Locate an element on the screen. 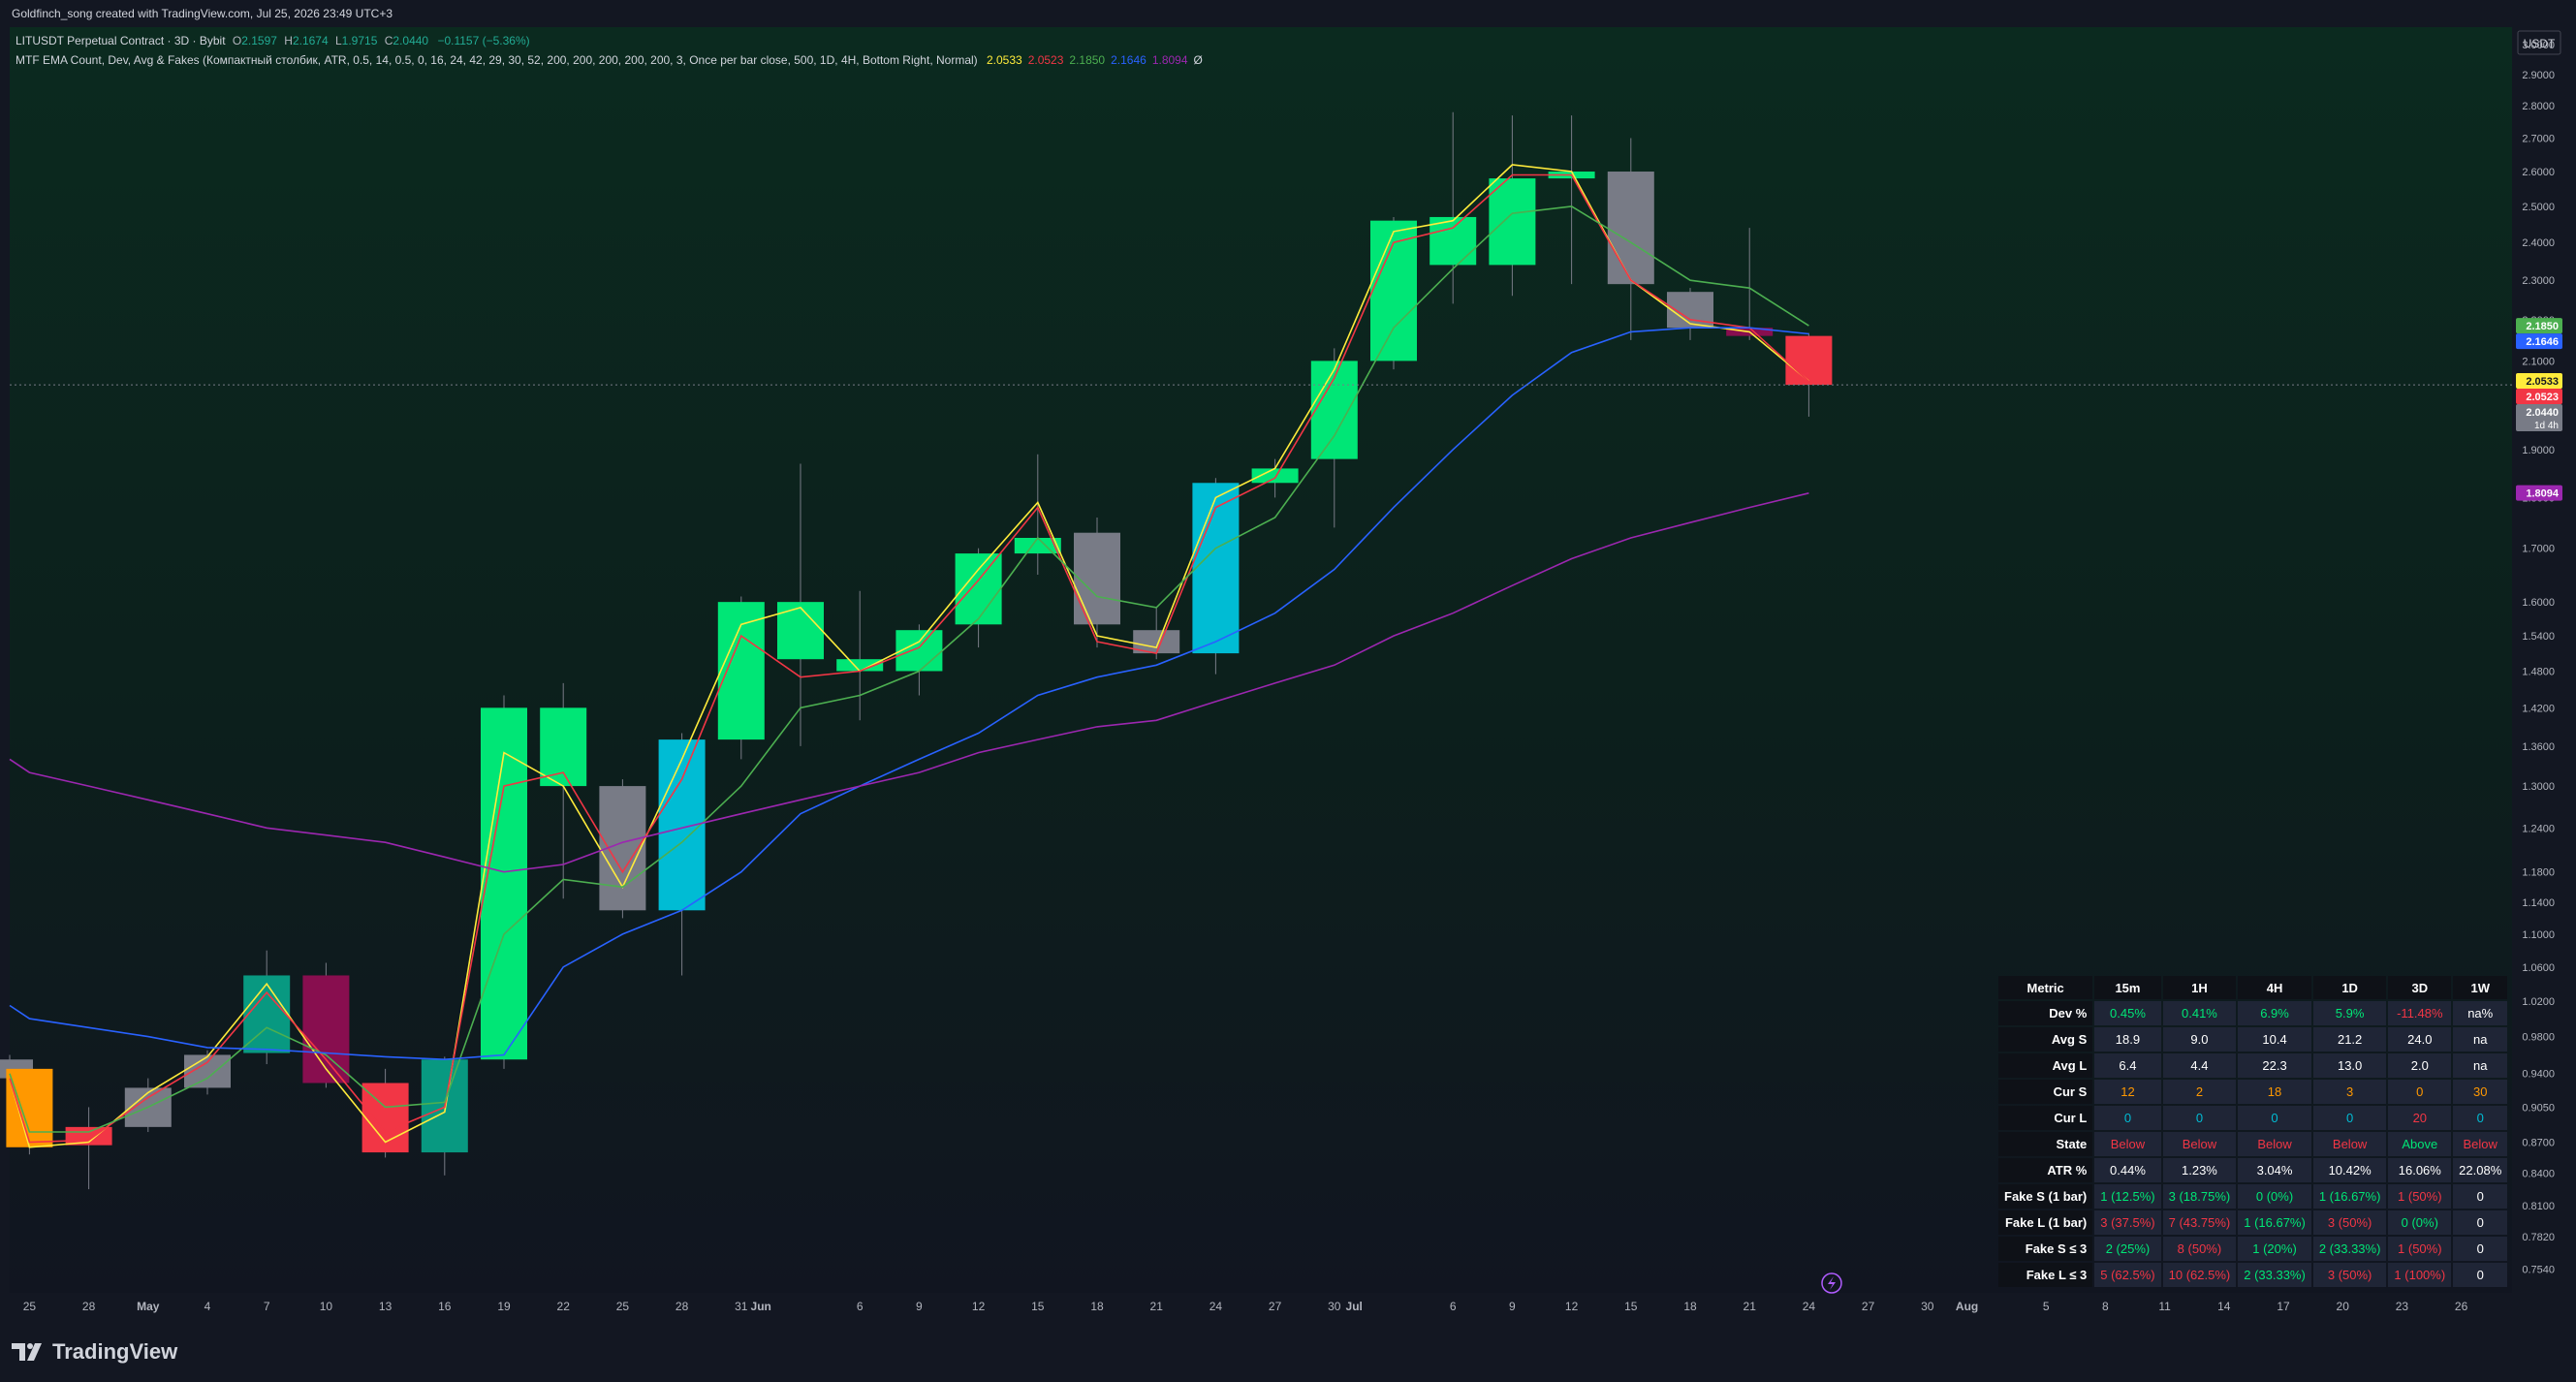 The image size is (2576, 1382). indicator-value: 2.1850 is located at coordinates (1087, 60).